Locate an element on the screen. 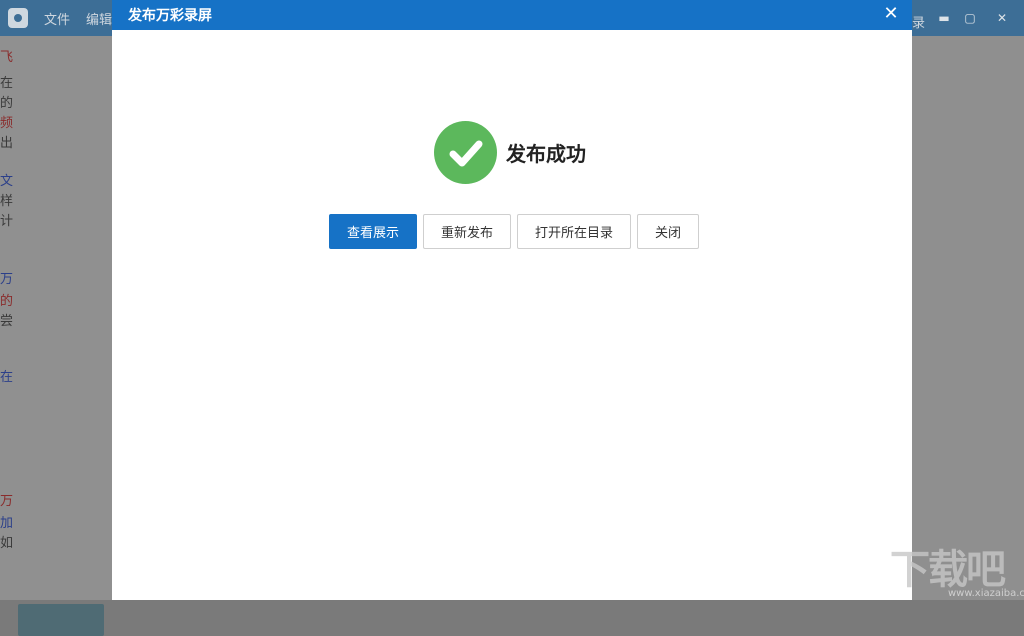 The height and width of the screenshot is (636, 1024). close-button: 关闭 is located at coordinates (668, 231).